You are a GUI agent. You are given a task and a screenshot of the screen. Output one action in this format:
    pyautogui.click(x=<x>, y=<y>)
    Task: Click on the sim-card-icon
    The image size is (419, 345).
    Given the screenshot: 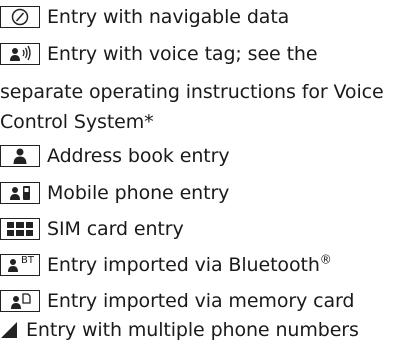 What is the action you would take?
    pyautogui.click(x=20, y=229)
    